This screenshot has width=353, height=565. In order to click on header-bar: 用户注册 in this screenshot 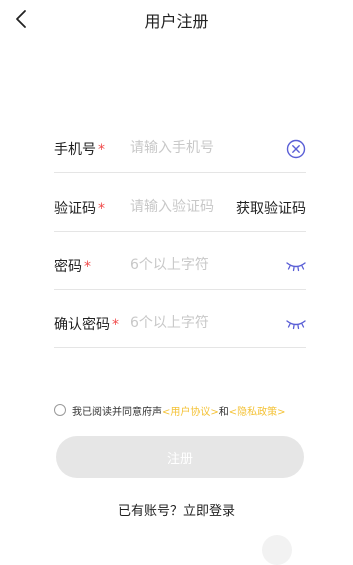, I will do `click(176, 18)`.